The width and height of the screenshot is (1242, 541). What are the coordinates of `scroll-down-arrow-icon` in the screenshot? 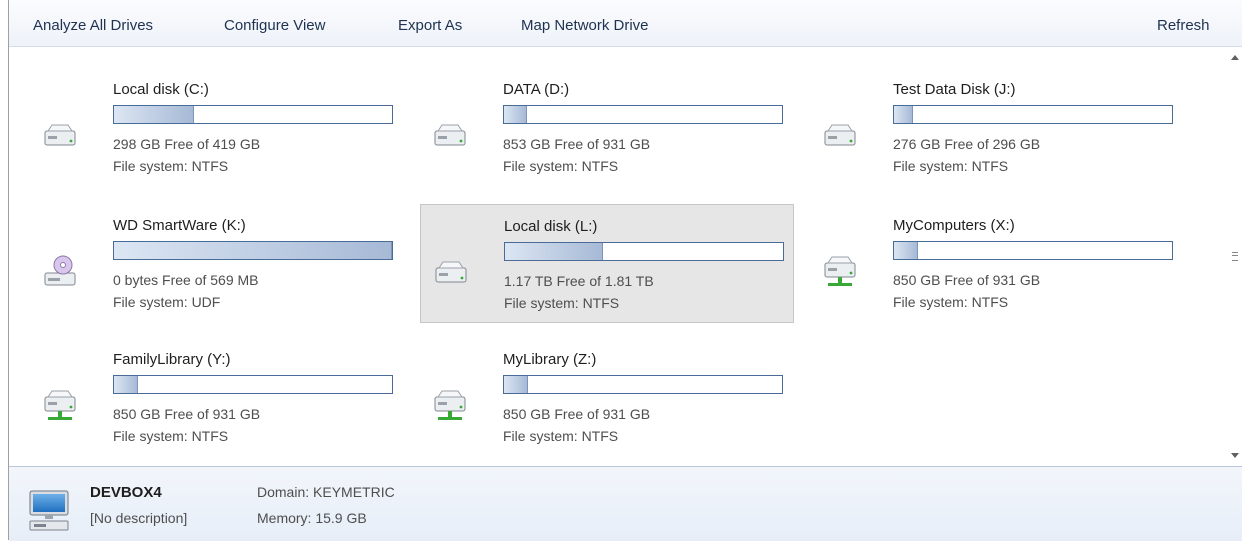 It's located at (1235, 455).